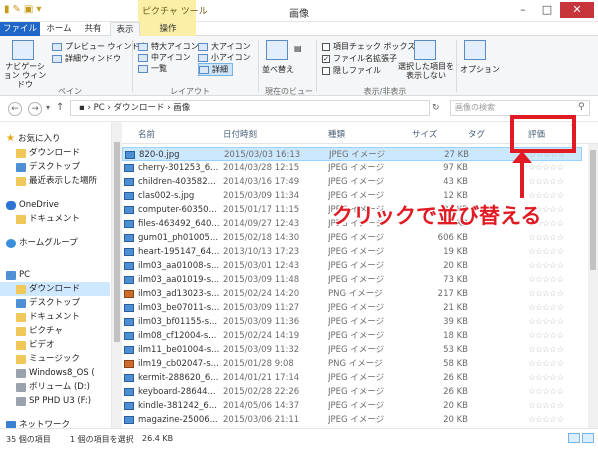  I want to click on nav-recent: 最近表示した場所, so click(56, 181).